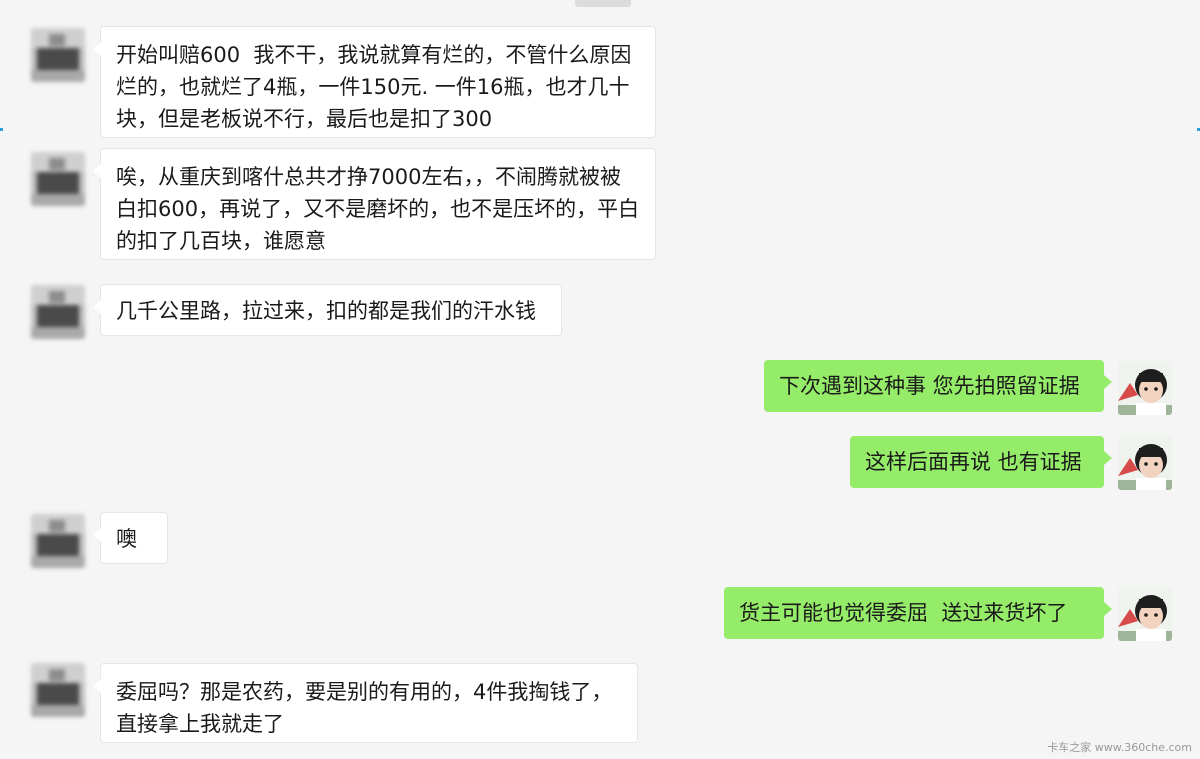  I want to click on message-bubble: 几千公里路，拉过来，扣的都是我们的汗水钱, so click(327, 310).